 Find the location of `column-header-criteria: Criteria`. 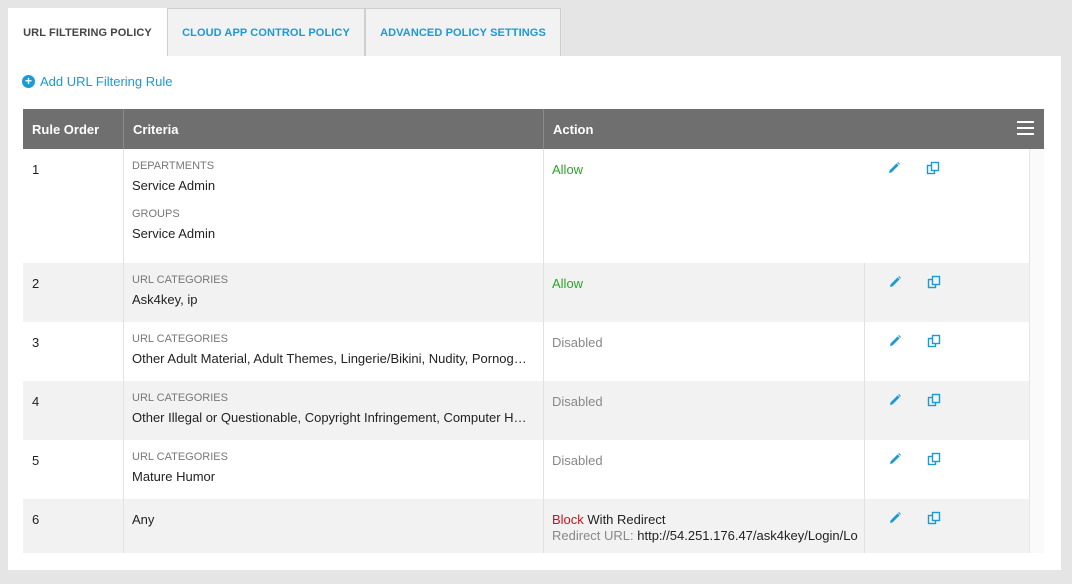

column-header-criteria: Criteria is located at coordinates (334, 129).